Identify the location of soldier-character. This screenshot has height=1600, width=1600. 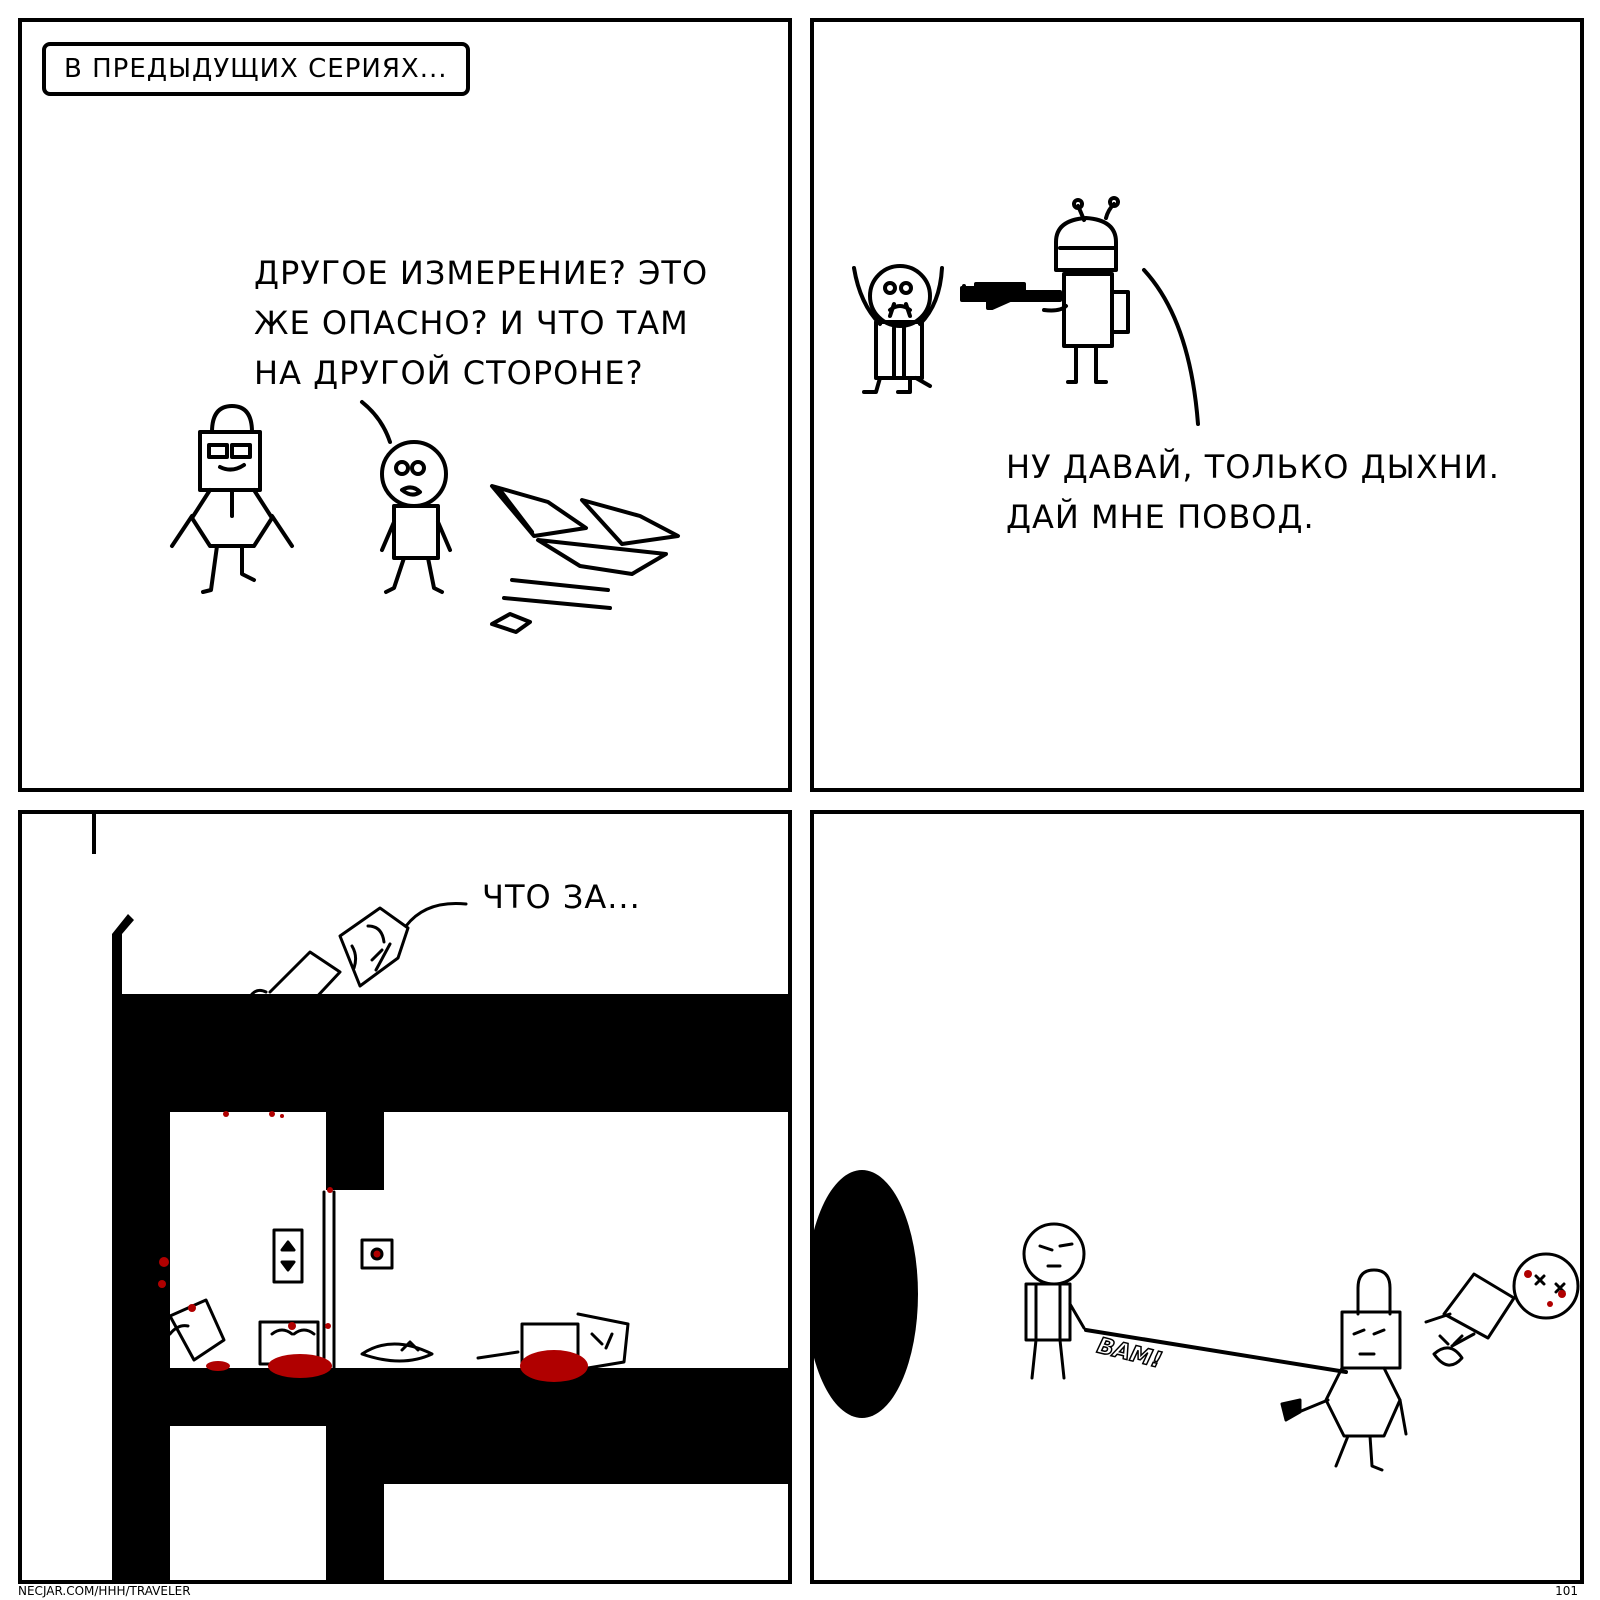
(1121, 311).